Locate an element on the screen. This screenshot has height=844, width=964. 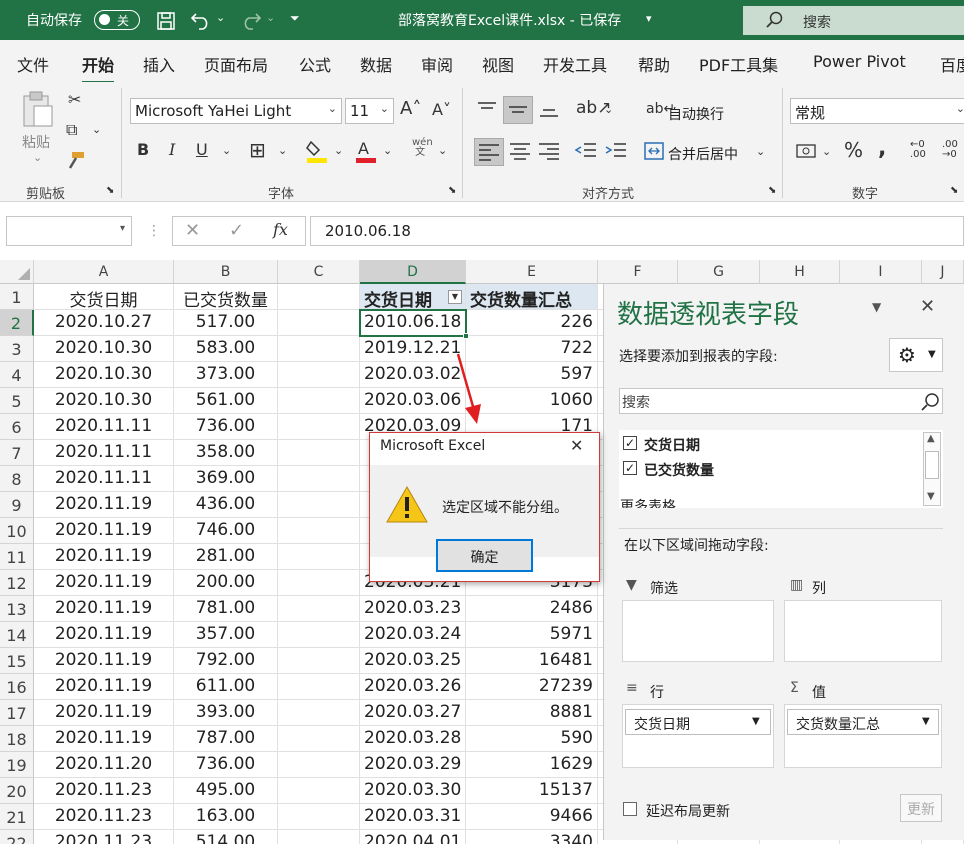
cell: 514.00 is located at coordinates (226, 837).